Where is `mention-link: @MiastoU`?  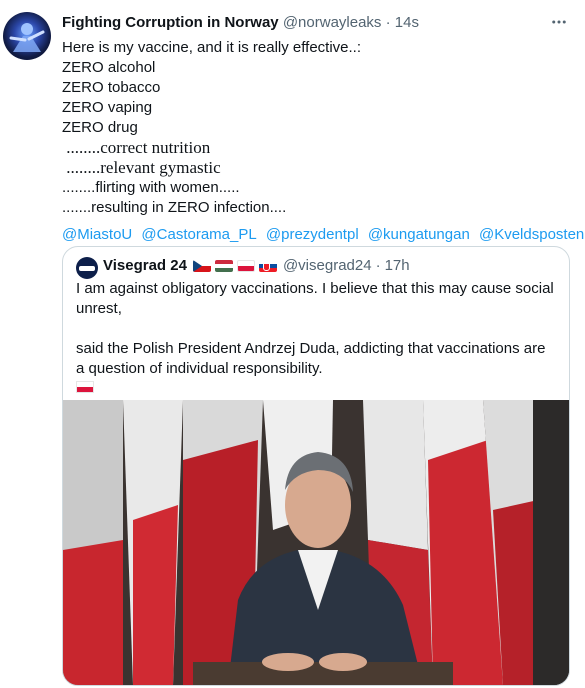
mention-link: @MiastoU is located at coordinates (97, 234).